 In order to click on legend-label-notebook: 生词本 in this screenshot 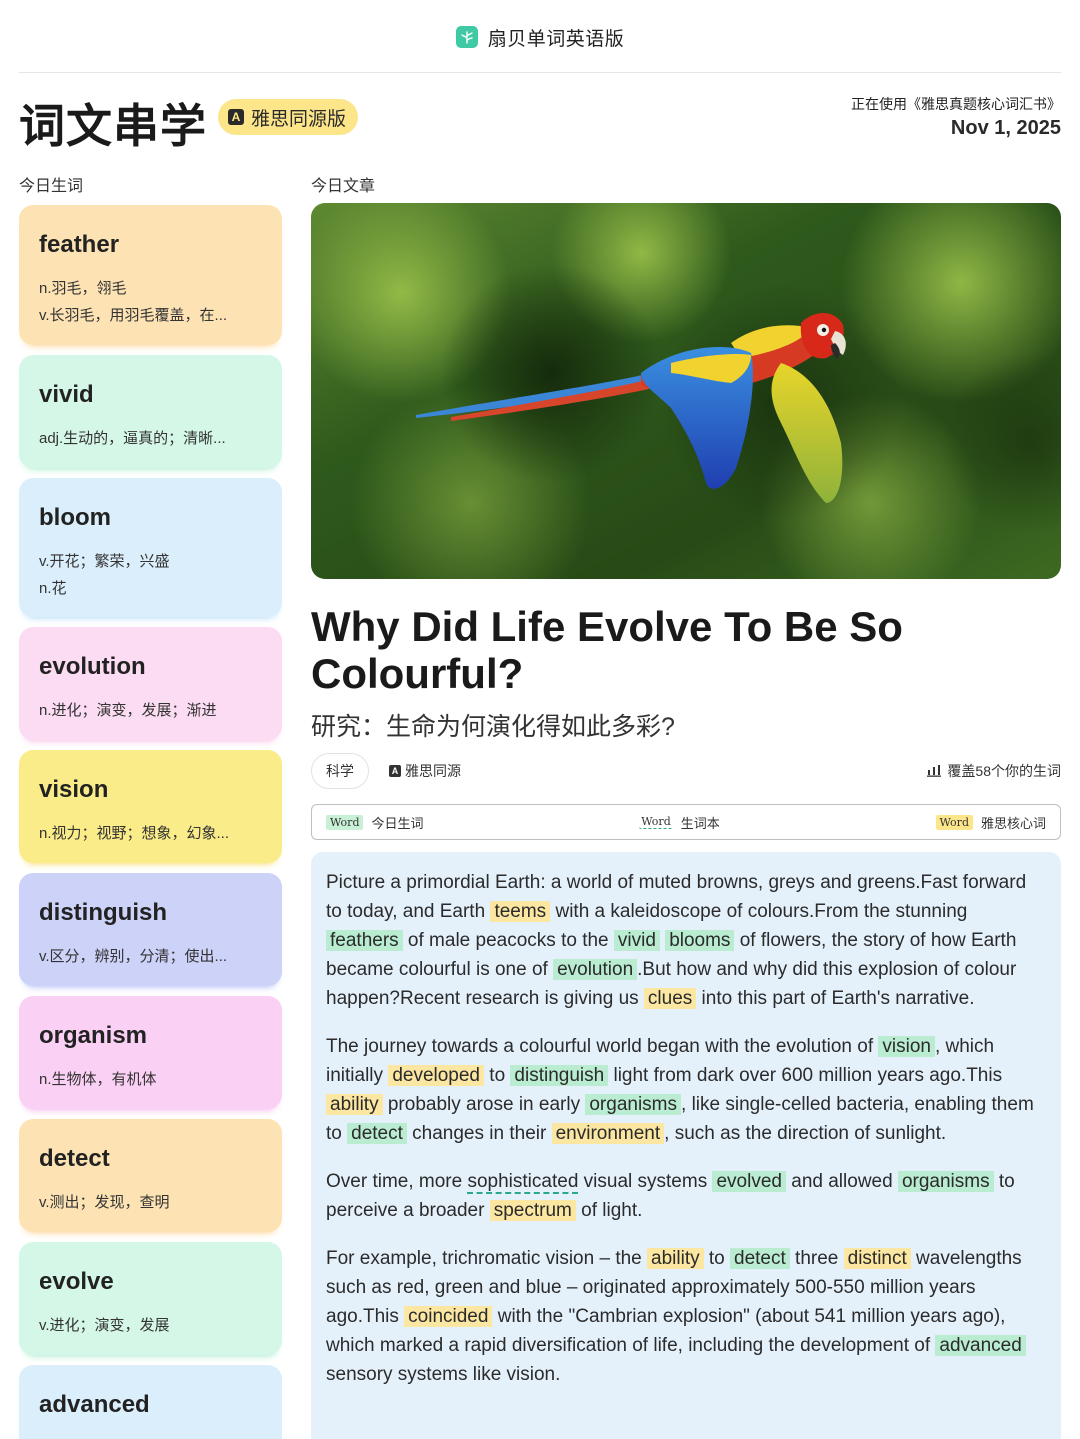, I will do `click(700, 823)`.